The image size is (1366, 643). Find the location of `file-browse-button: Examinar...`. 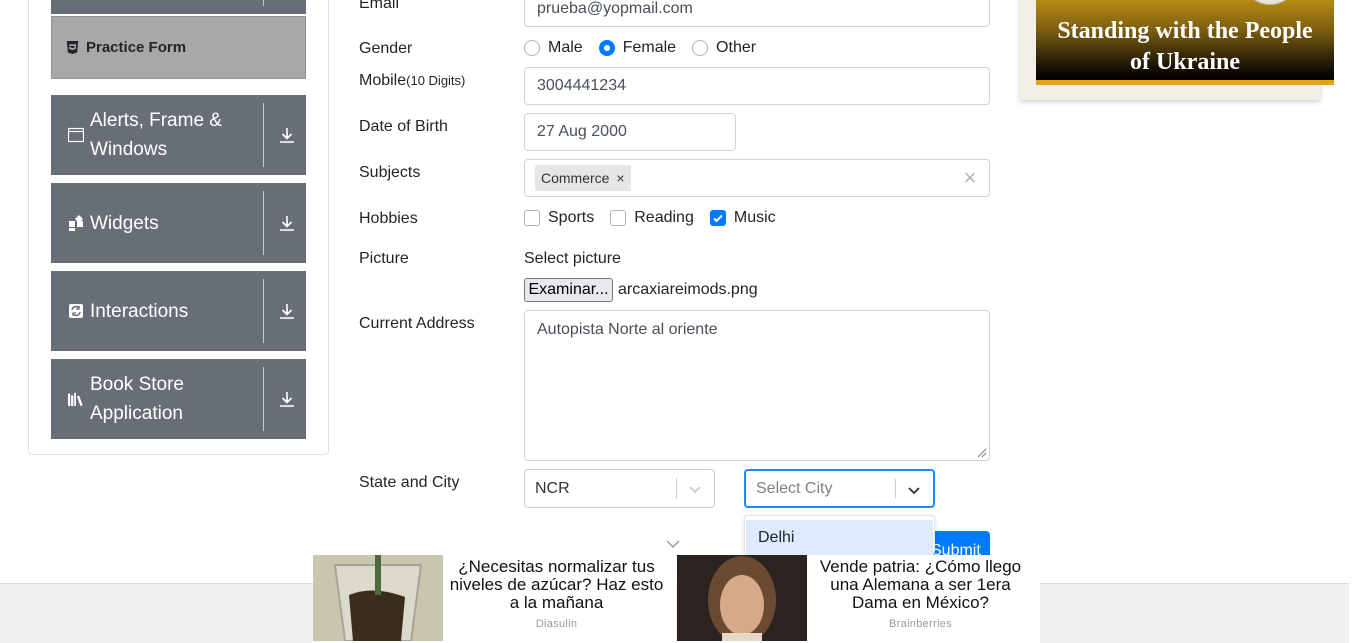

file-browse-button: Examinar... is located at coordinates (568, 290).